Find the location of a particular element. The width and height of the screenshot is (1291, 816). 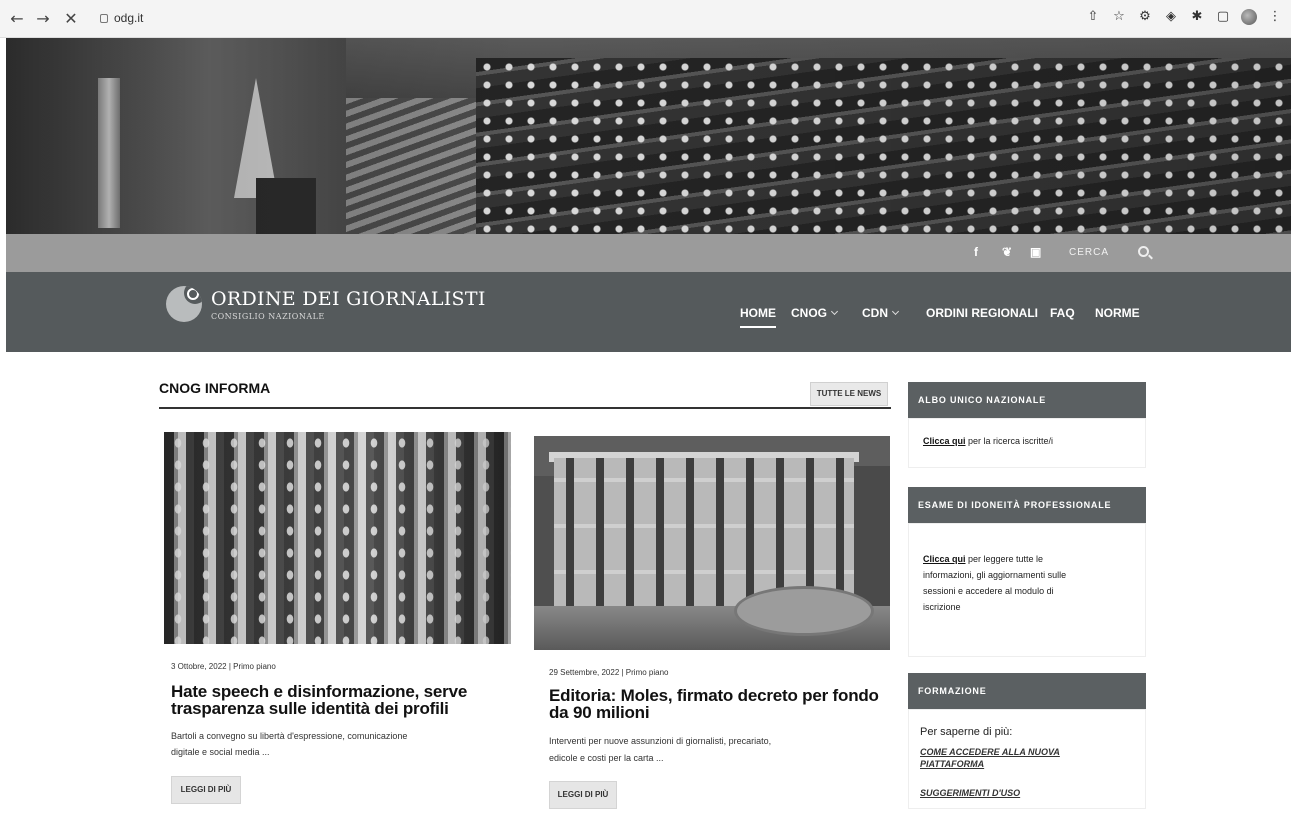

nav-cdn-label: CDN is located at coordinates (875, 313).